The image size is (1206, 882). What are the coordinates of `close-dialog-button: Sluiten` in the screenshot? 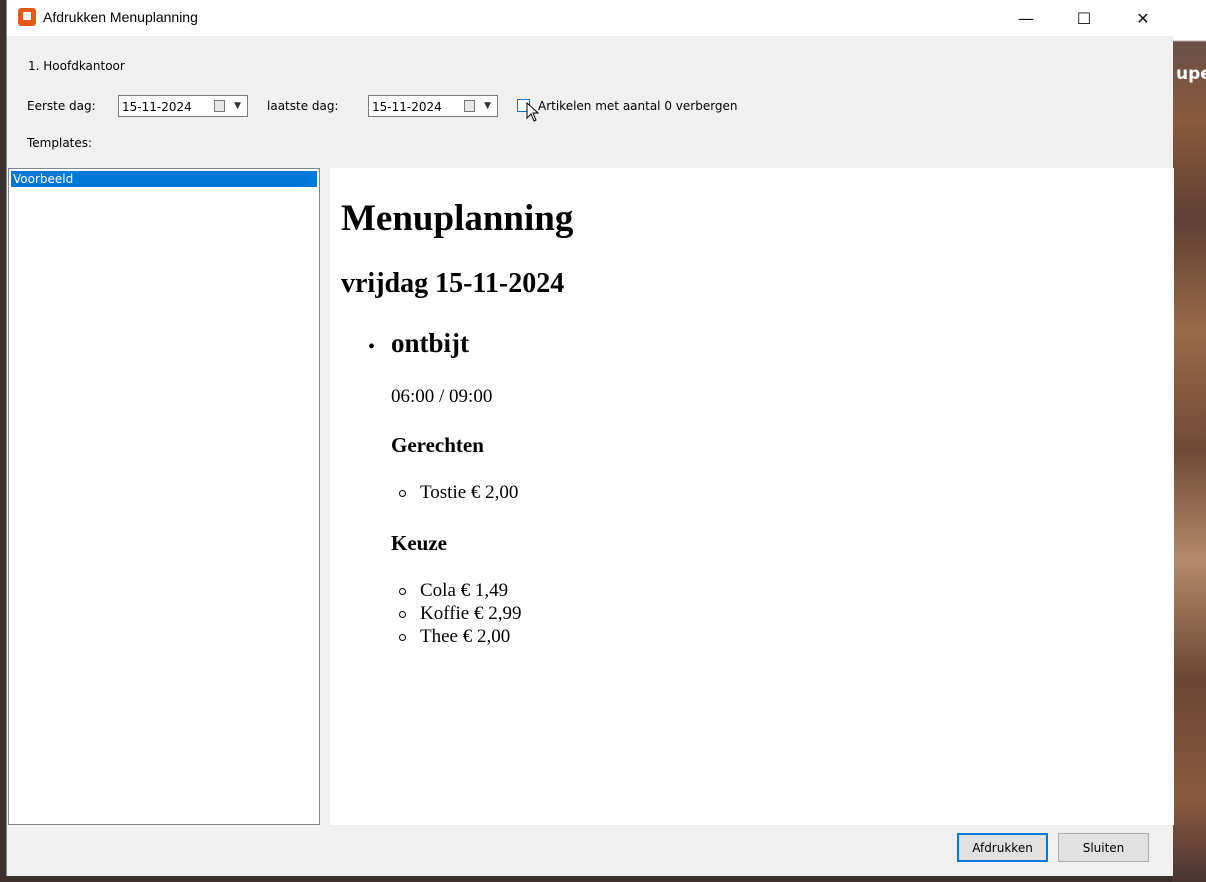 It's located at (1103, 847).